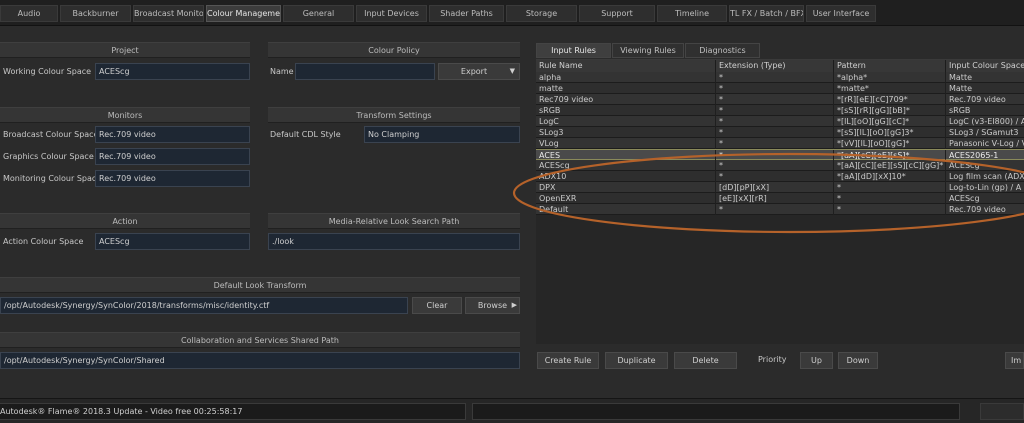  Describe the element at coordinates (705, 360) in the screenshot. I see `delete-button: Delete` at that location.